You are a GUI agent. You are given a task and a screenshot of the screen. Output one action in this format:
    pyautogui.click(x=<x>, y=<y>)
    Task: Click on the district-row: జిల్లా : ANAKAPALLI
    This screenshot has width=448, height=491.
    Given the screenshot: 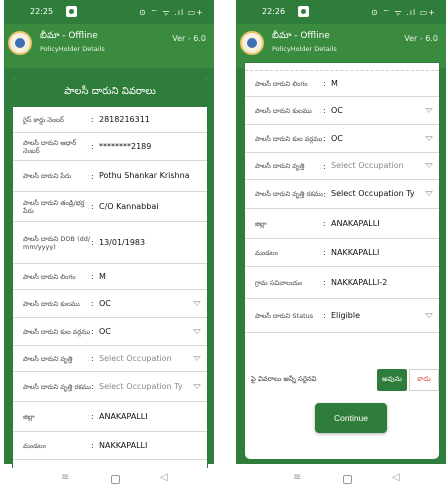 What is the action you would take?
    pyautogui.click(x=110, y=417)
    